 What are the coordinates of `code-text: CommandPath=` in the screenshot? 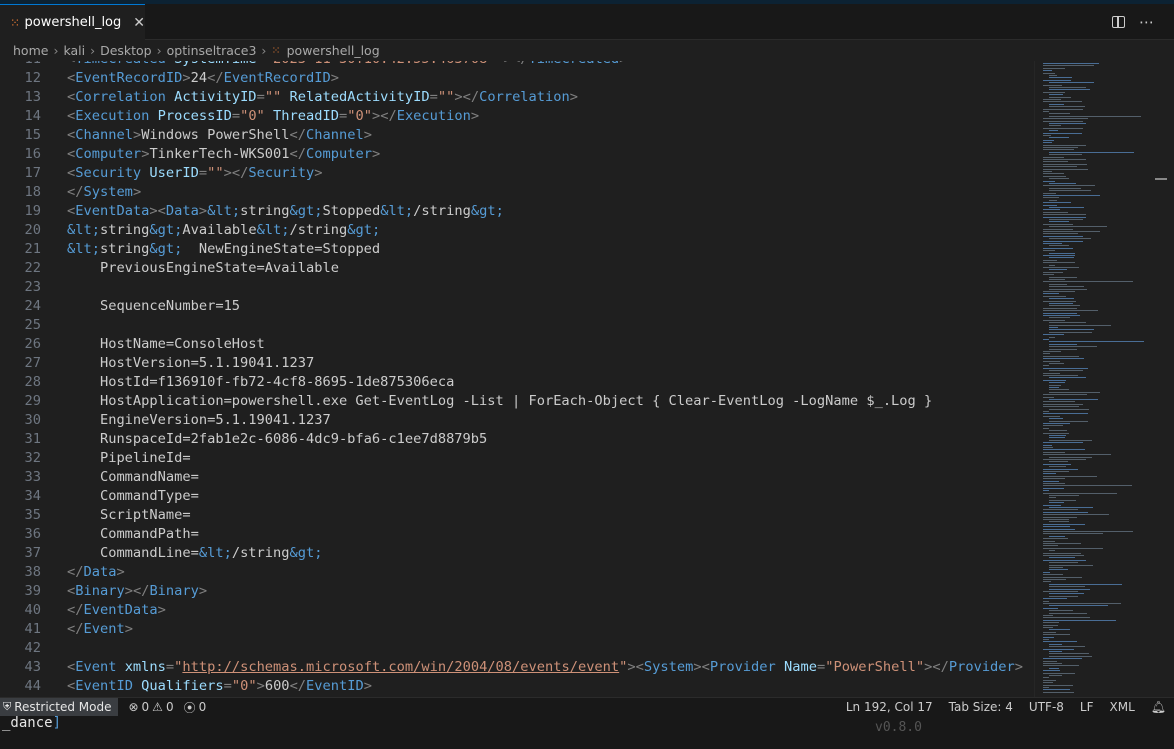 It's located at (133, 534).